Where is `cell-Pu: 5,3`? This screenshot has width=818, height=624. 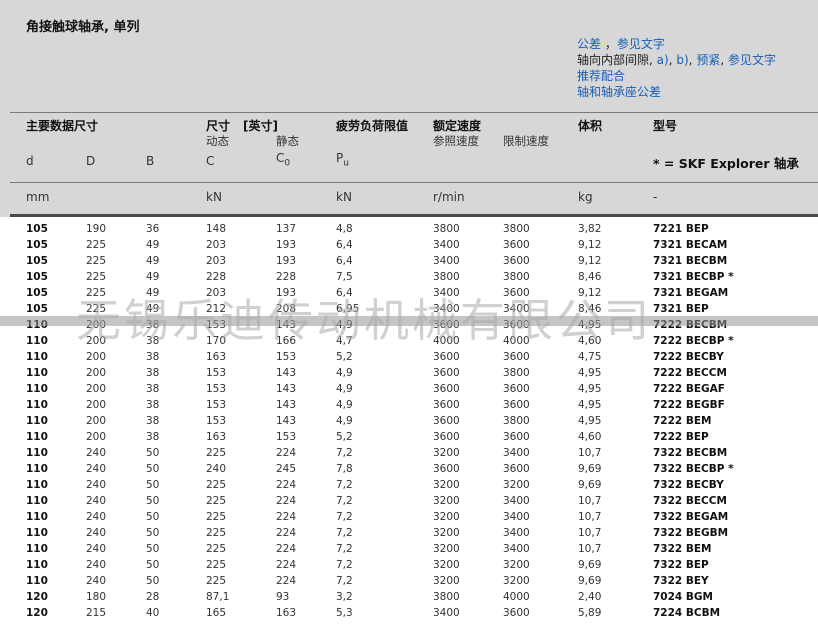 cell-Pu: 5,3 is located at coordinates (344, 613).